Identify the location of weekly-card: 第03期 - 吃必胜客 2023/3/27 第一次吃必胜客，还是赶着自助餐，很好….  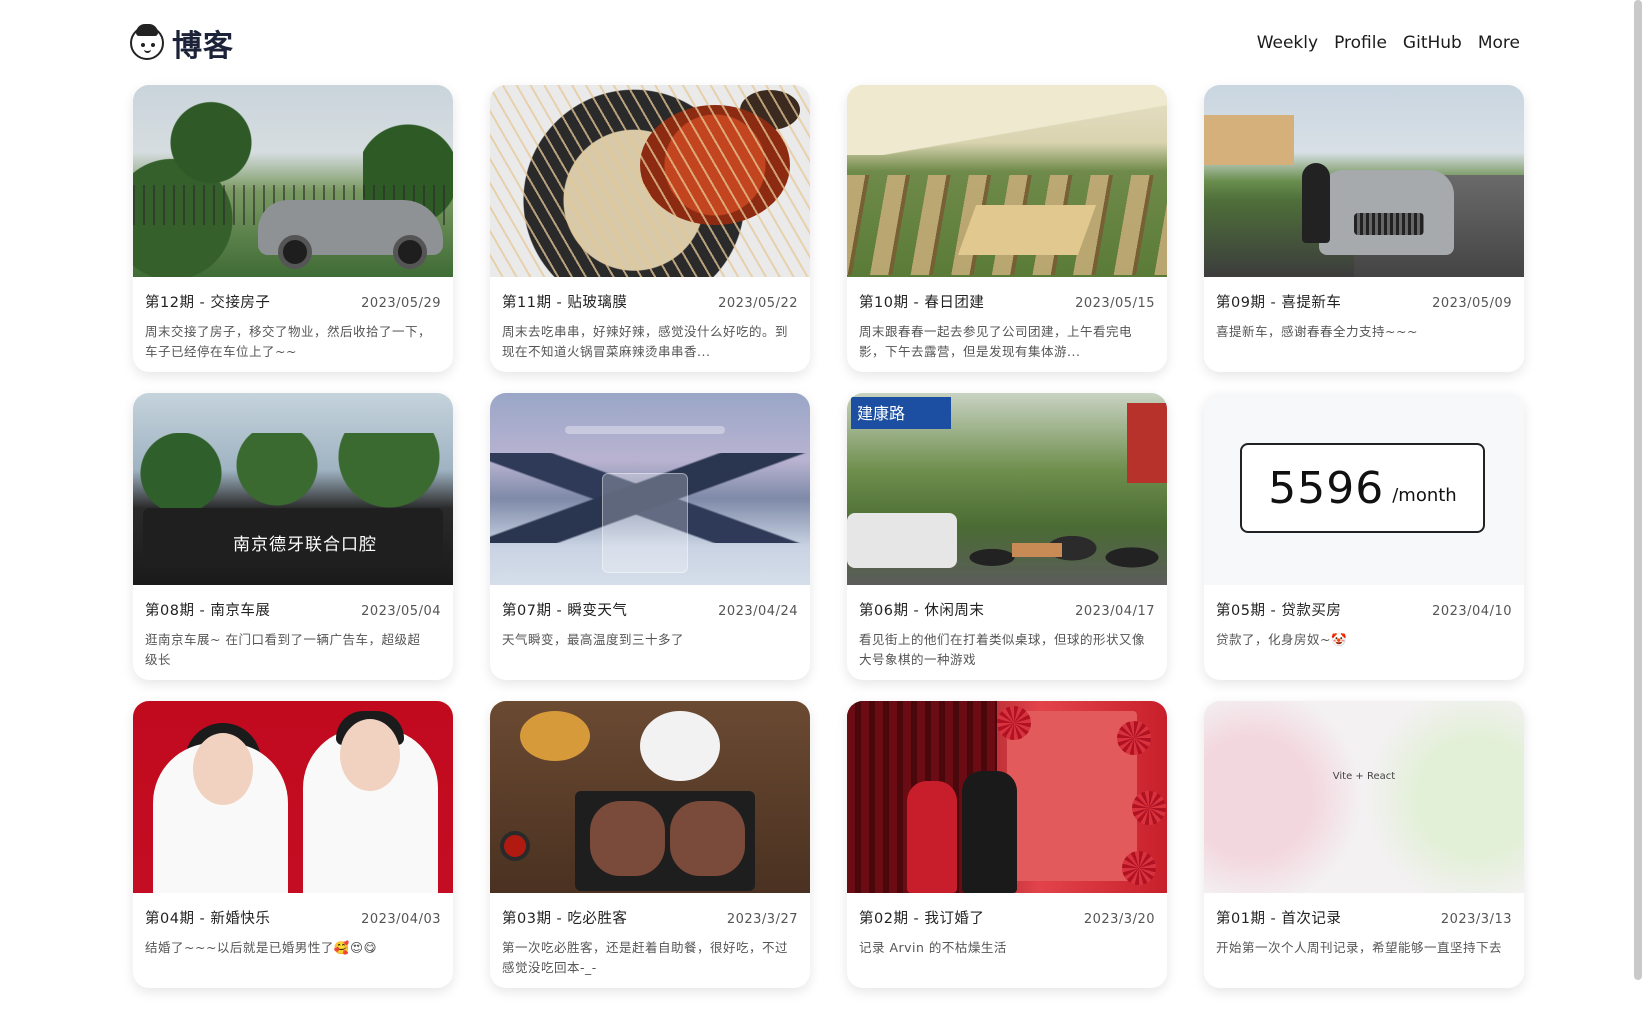
(650, 844).